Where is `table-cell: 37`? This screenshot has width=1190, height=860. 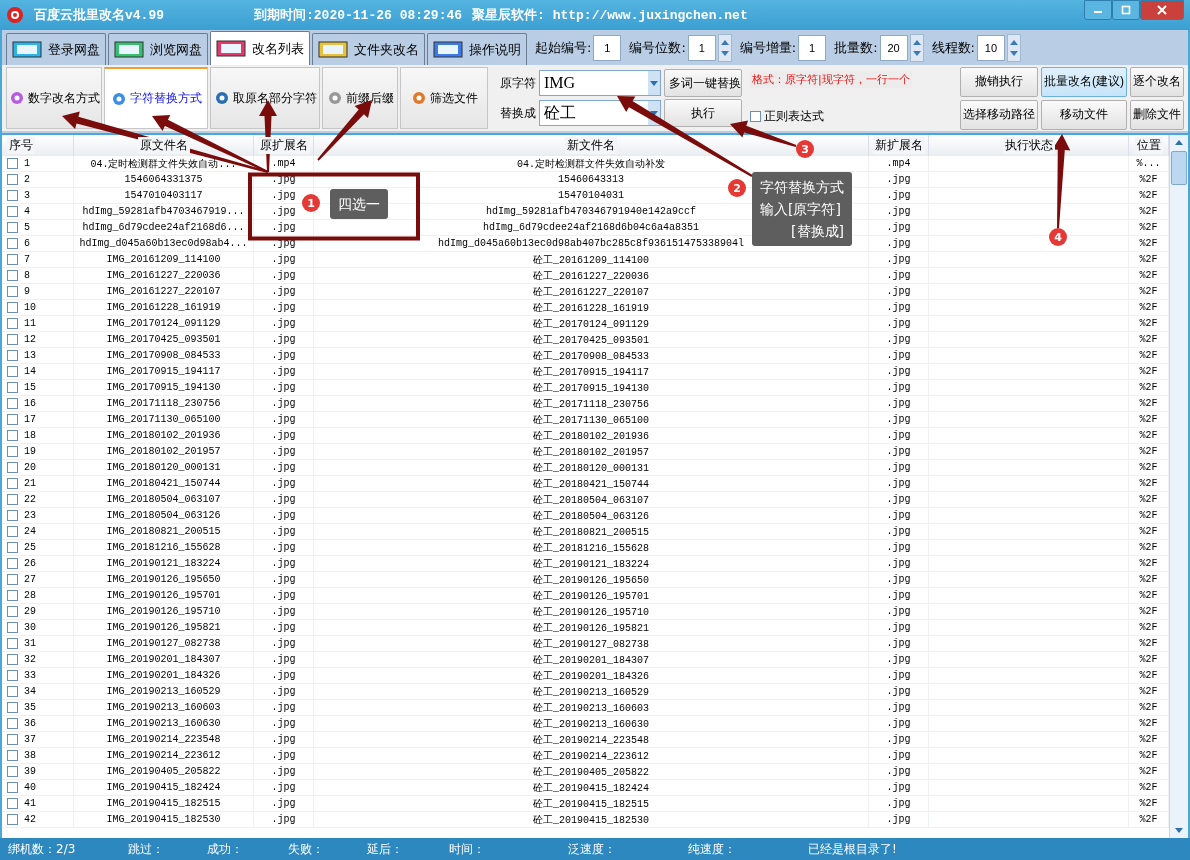
table-cell: 37 is located at coordinates (30, 739).